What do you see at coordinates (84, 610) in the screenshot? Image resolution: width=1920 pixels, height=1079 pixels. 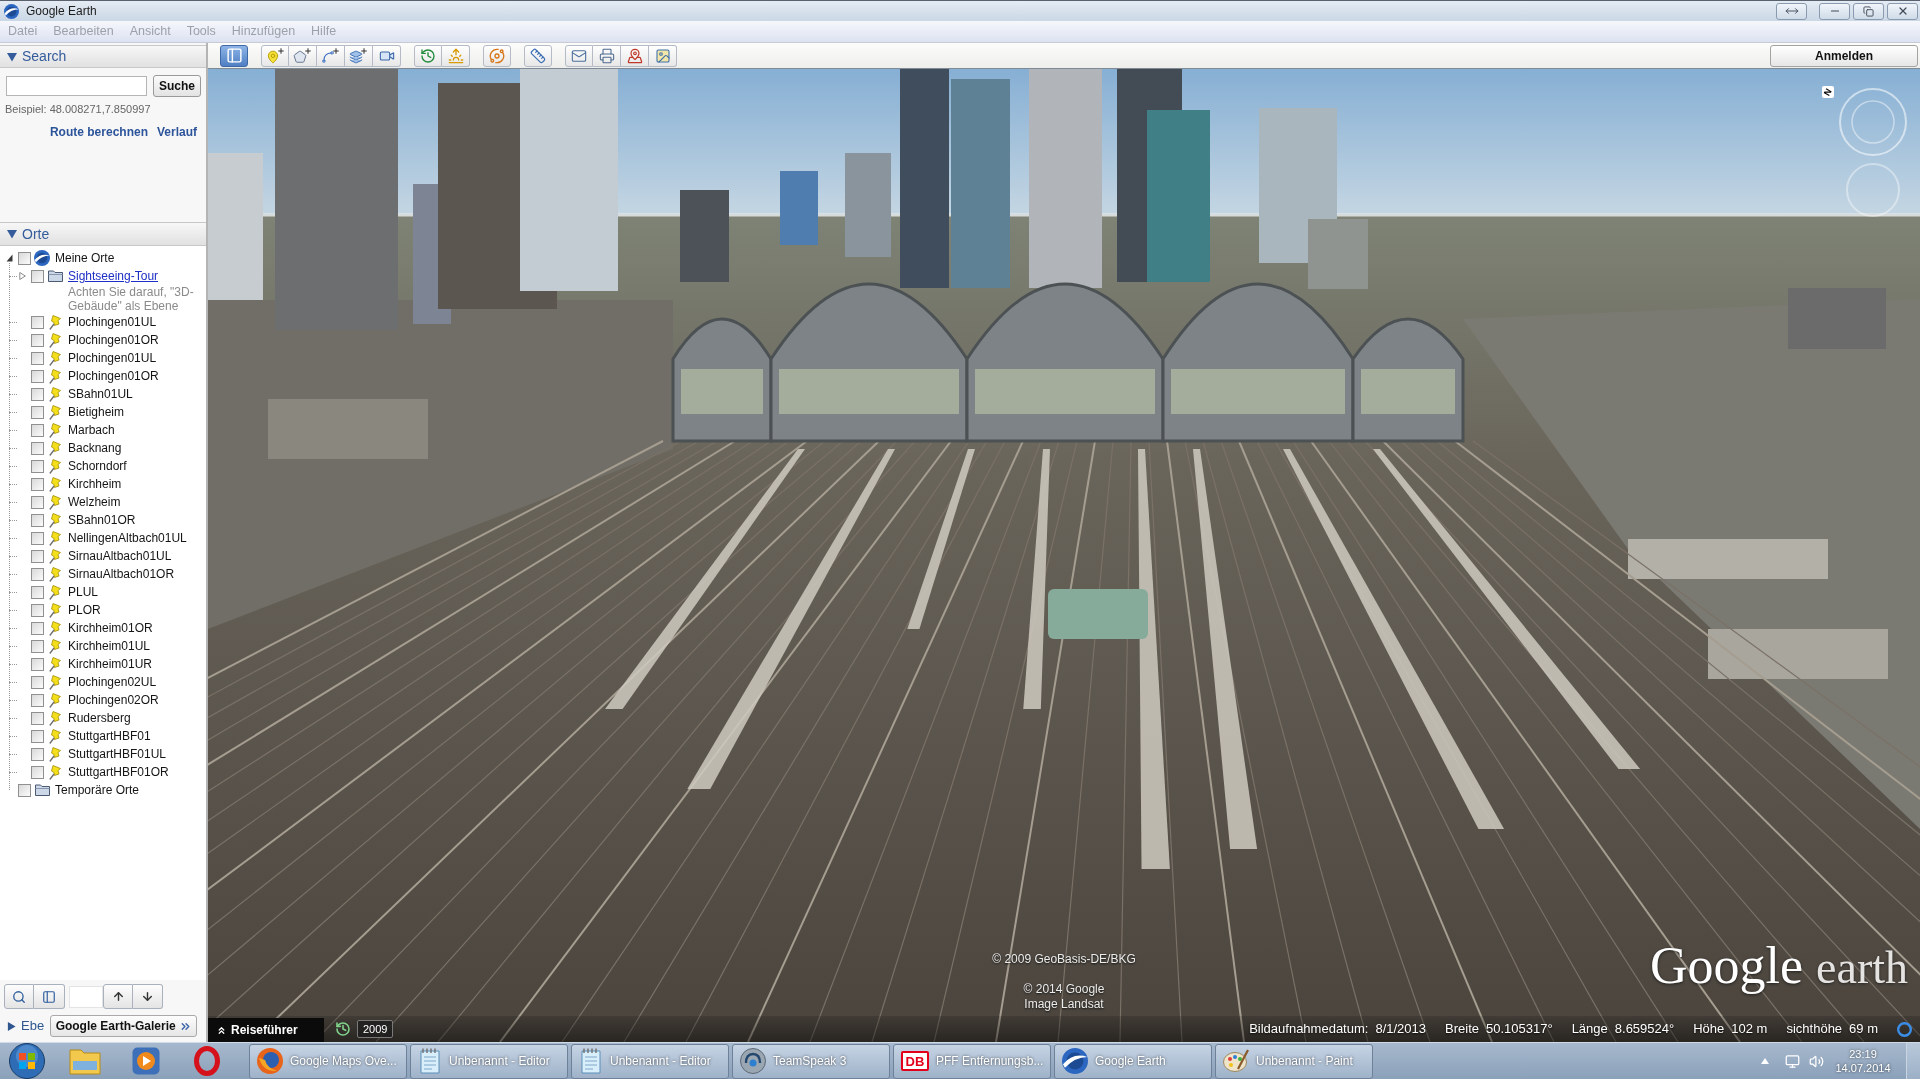 I see `place-name: PLOR` at bounding box center [84, 610].